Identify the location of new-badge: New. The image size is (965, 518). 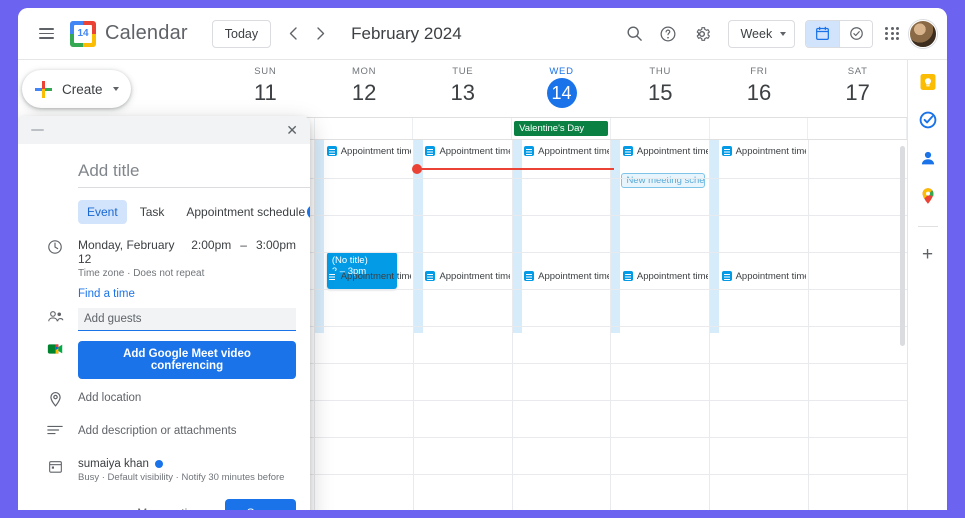
(308, 212).